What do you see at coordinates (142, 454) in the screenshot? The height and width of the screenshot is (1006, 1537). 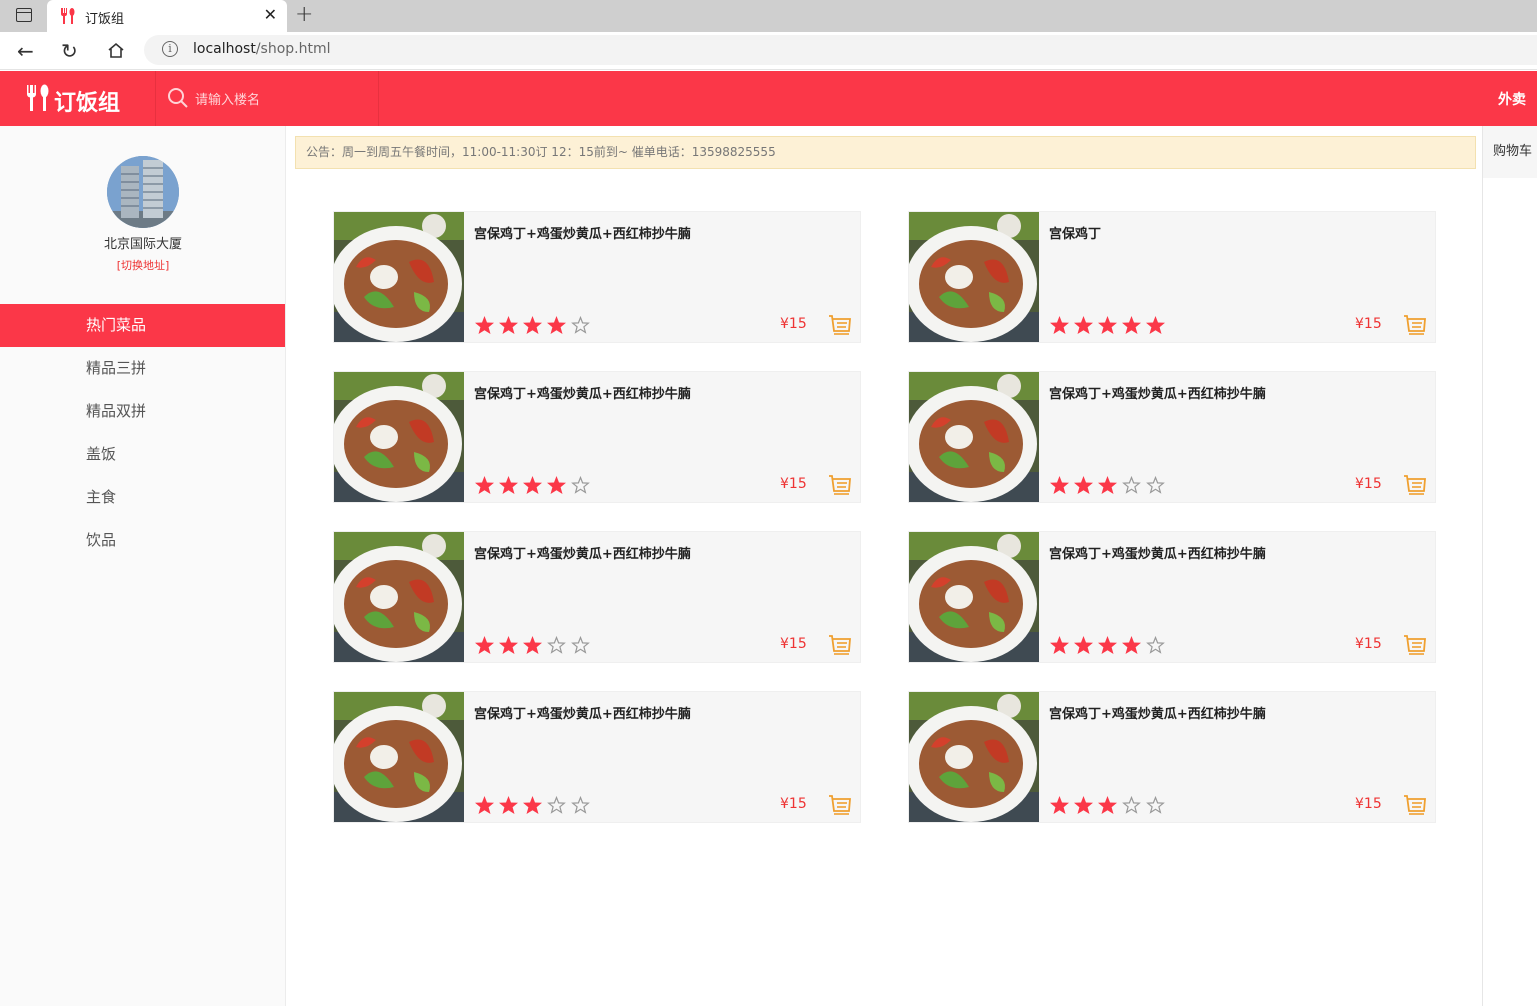 I see `sidebar-item: 盖饭` at bounding box center [142, 454].